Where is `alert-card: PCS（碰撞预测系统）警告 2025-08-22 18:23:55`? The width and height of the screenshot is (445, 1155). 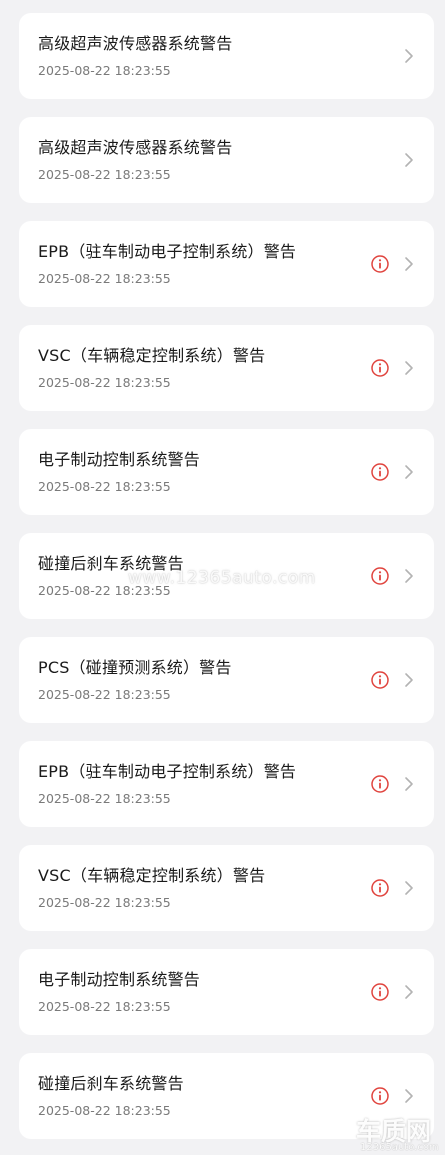 alert-card: PCS（碰撞预测系统）警告 2025-08-22 18:23:55 is located at coordinates (226, 680).